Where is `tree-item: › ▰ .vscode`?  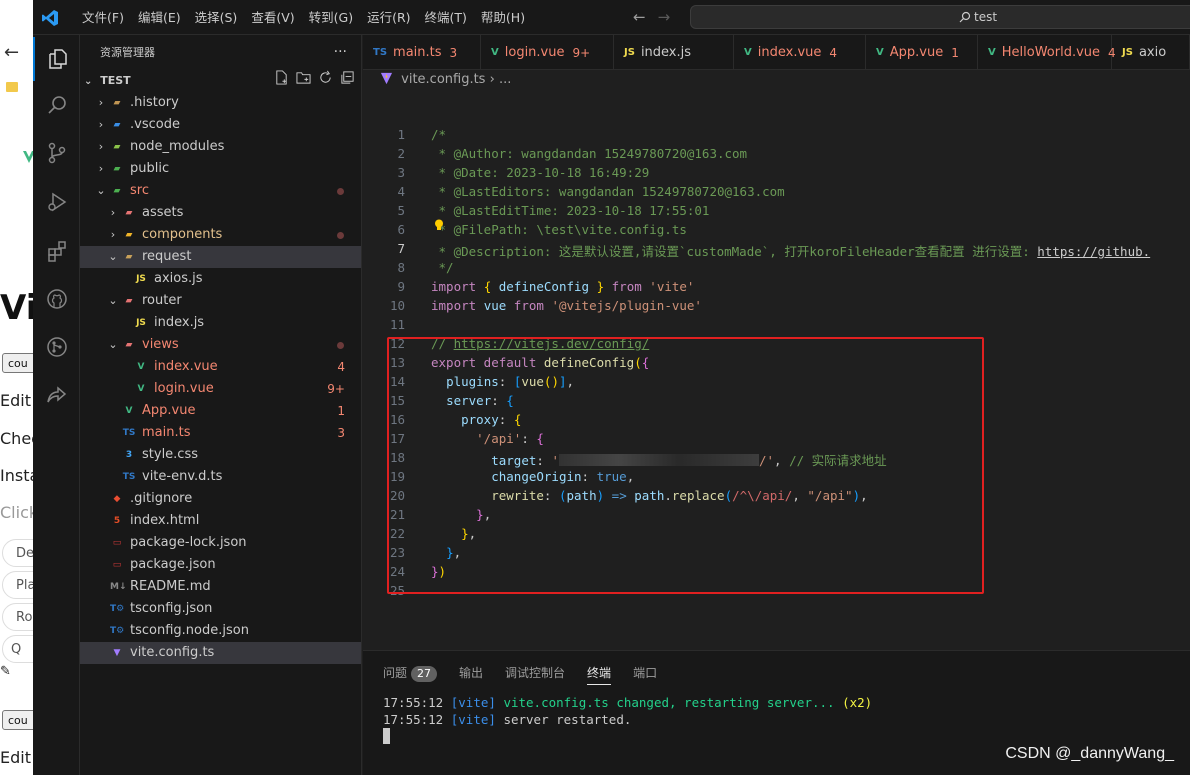 tree-item: › ▰ .vscode is located at coordinates (220, 125).